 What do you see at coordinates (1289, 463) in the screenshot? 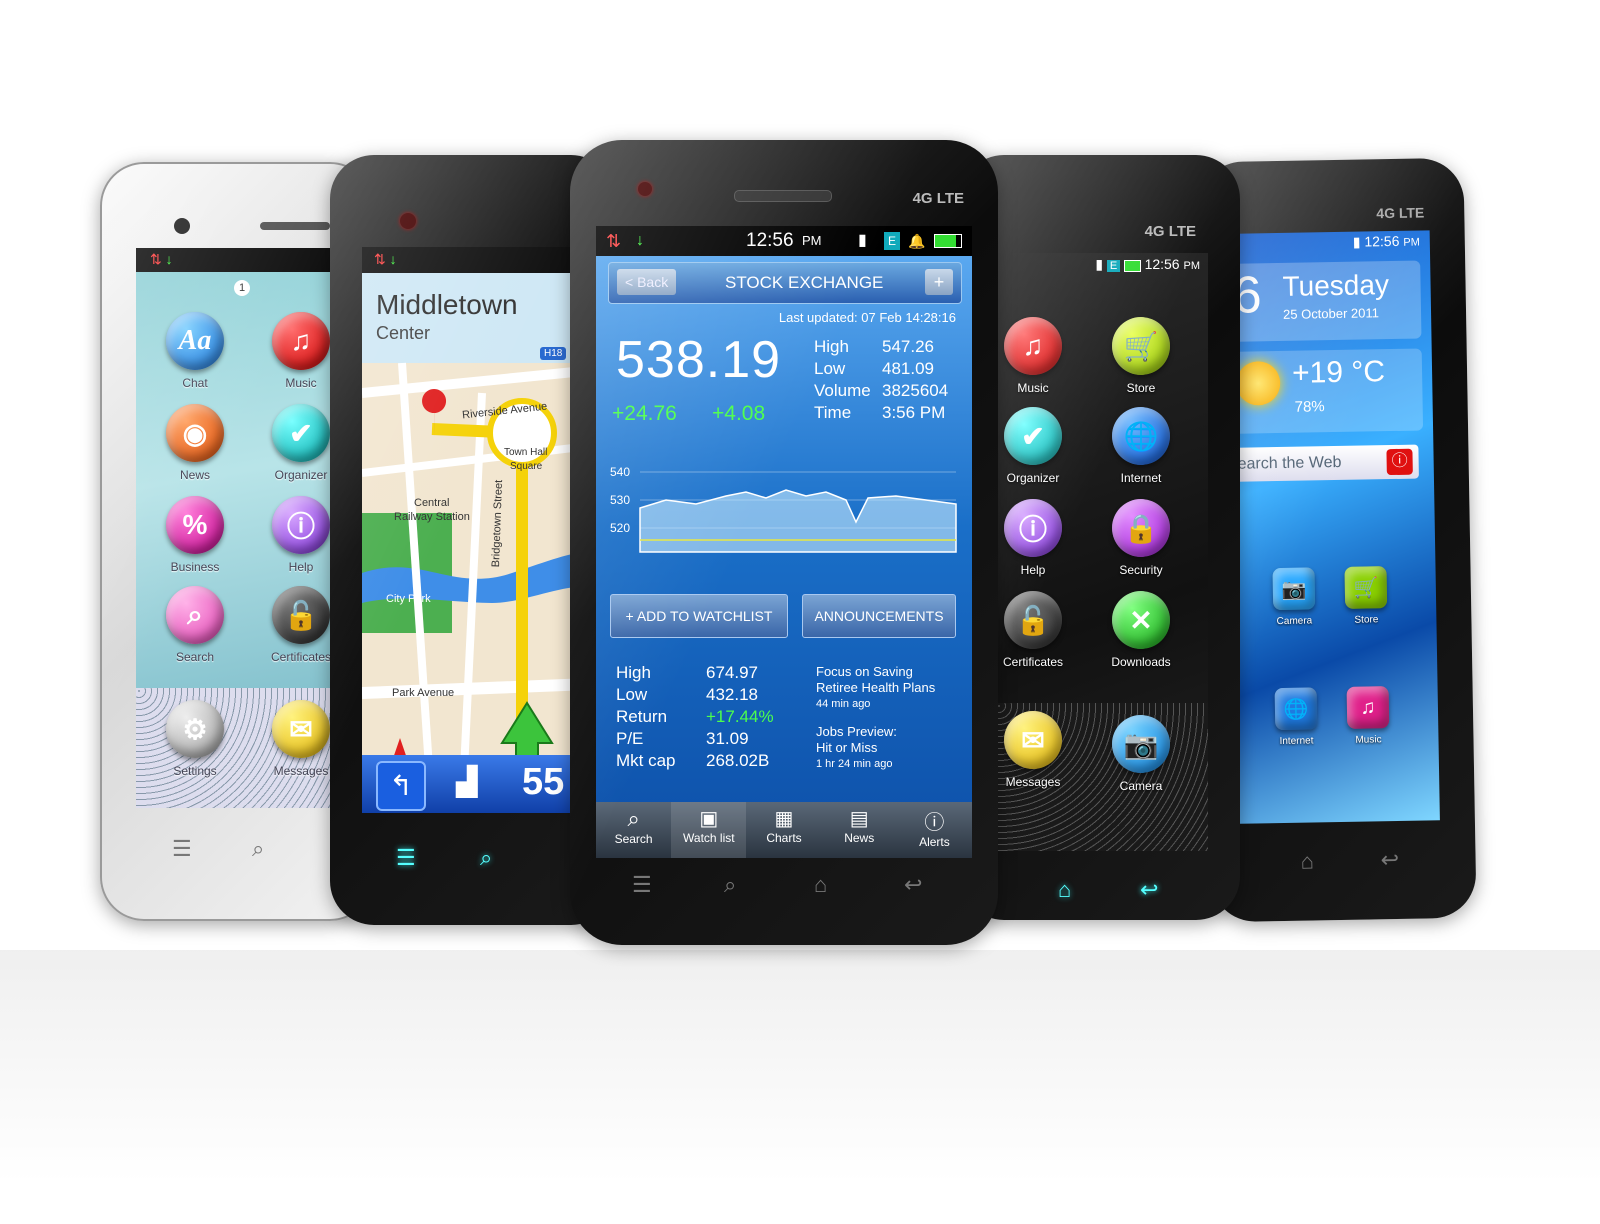
I see `search-text: earch the Web` at bounding box center [1289, 463].